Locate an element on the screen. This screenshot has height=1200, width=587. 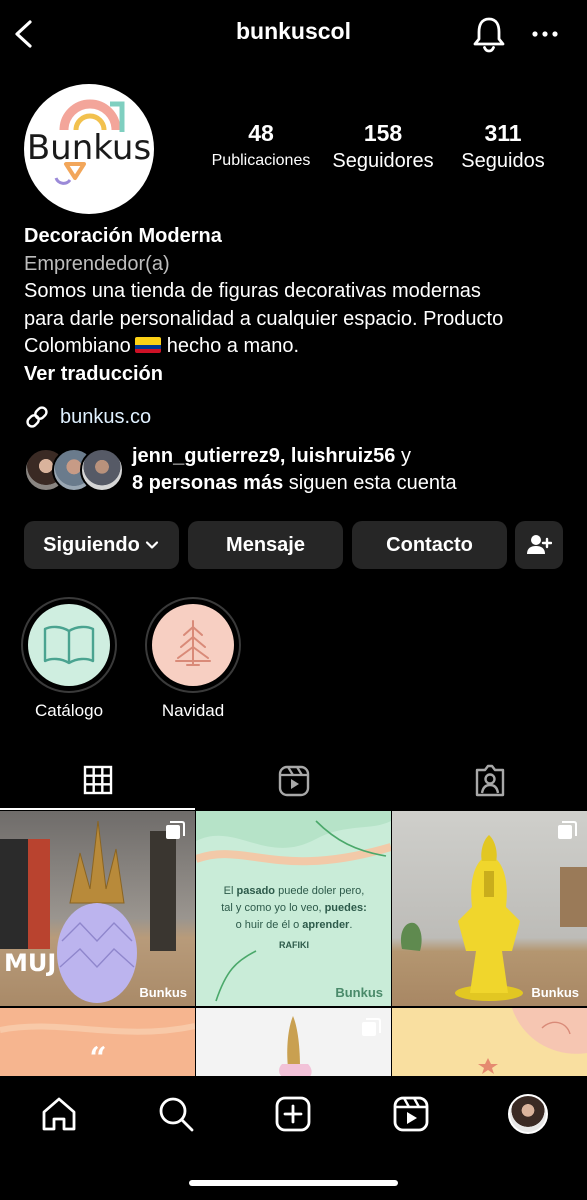
top-bar: bunkuscol is located at coordinates (293, 34).